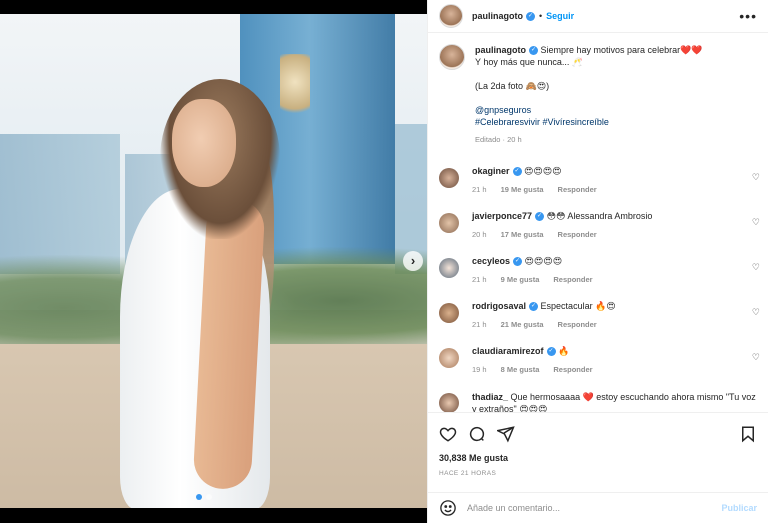 The image size is (768, 523). Describe the element at coordinates (522, 189) in the screenshot. I see `comment-likes: 19 Me gusta` at that location.